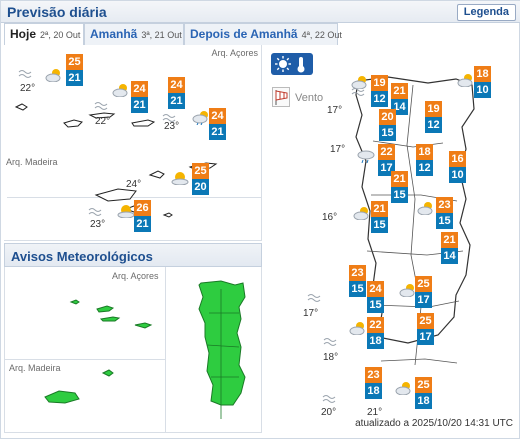  Describe the element at coordinates (145, 349) in the screenshot. I see `warnings-map` at that location.